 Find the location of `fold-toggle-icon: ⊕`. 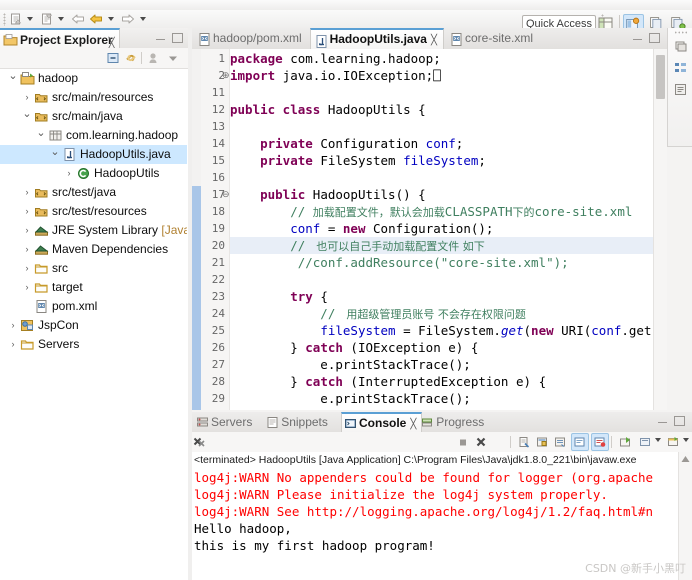

fold-toggle-icon: ⊕ is located at coordinates (226, 75).